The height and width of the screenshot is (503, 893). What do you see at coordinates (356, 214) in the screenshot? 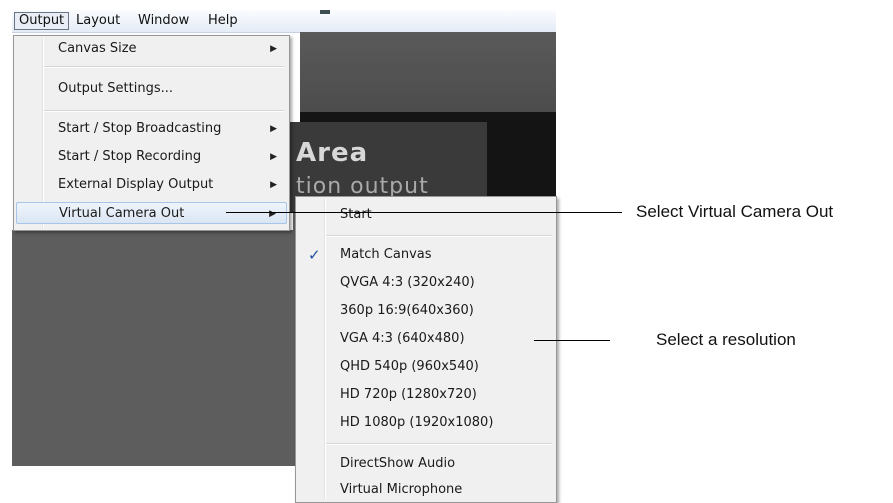
I see `menu-item-label: Start` at bounding box center [356, 214].